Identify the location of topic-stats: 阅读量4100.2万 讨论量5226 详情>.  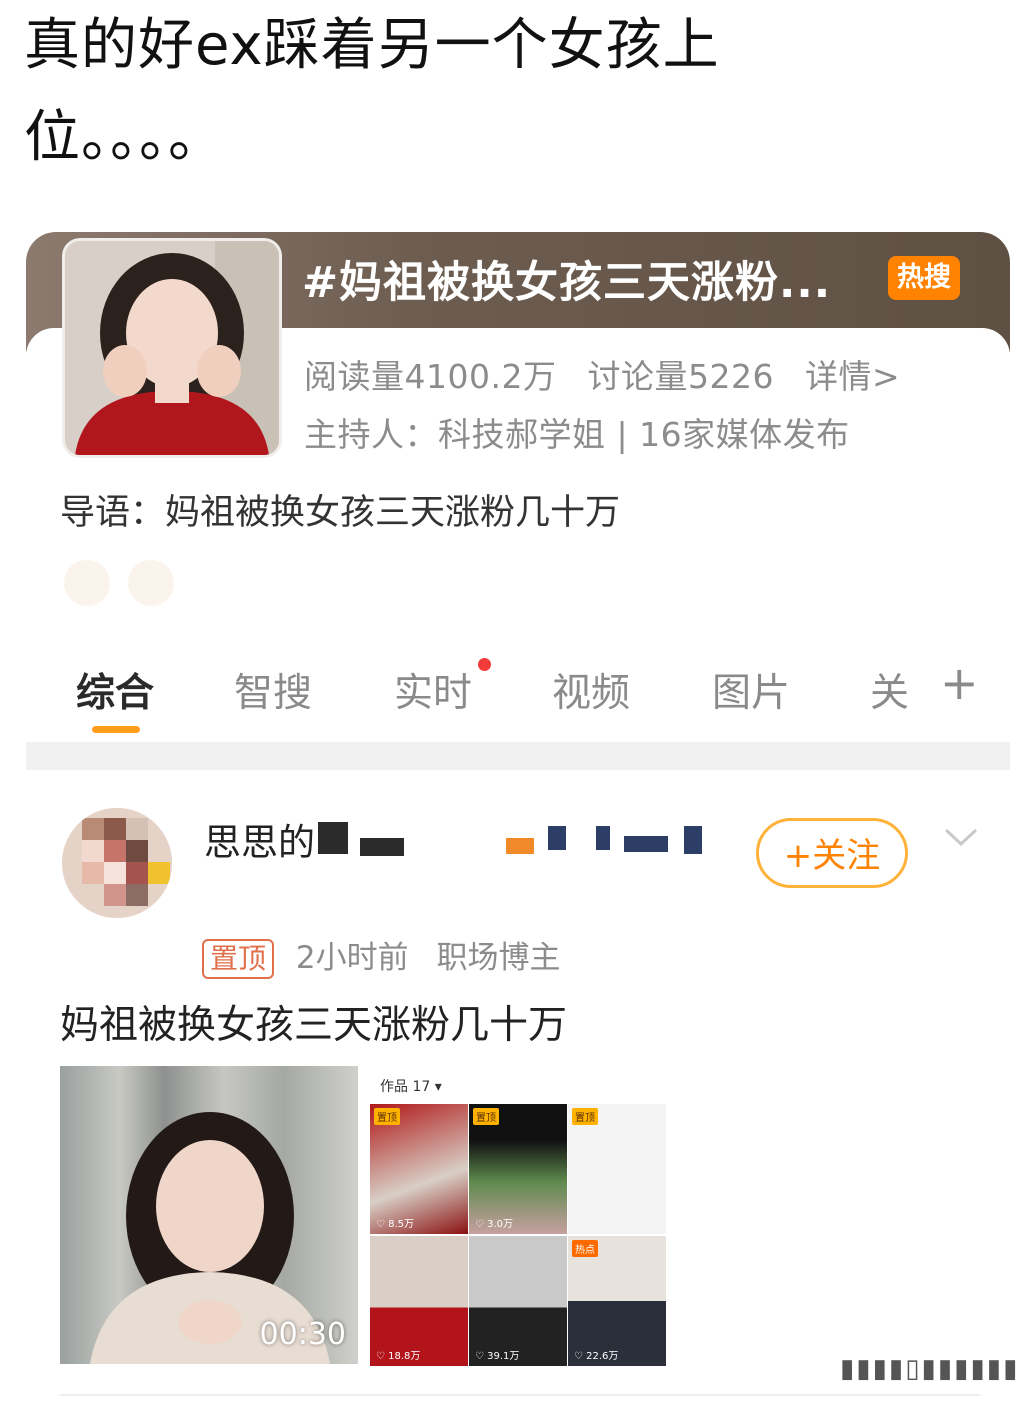
(612, 374).